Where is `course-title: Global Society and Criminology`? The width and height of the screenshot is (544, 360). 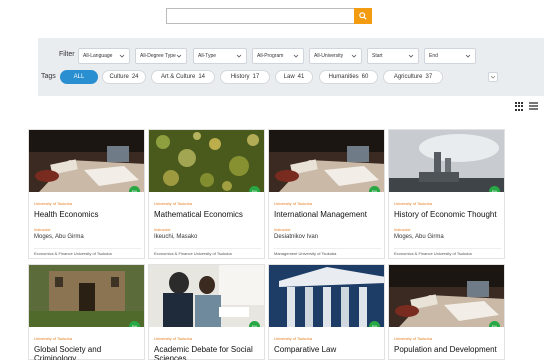
course-title: Global Society and Criminology is located at coordinates (89, 352).